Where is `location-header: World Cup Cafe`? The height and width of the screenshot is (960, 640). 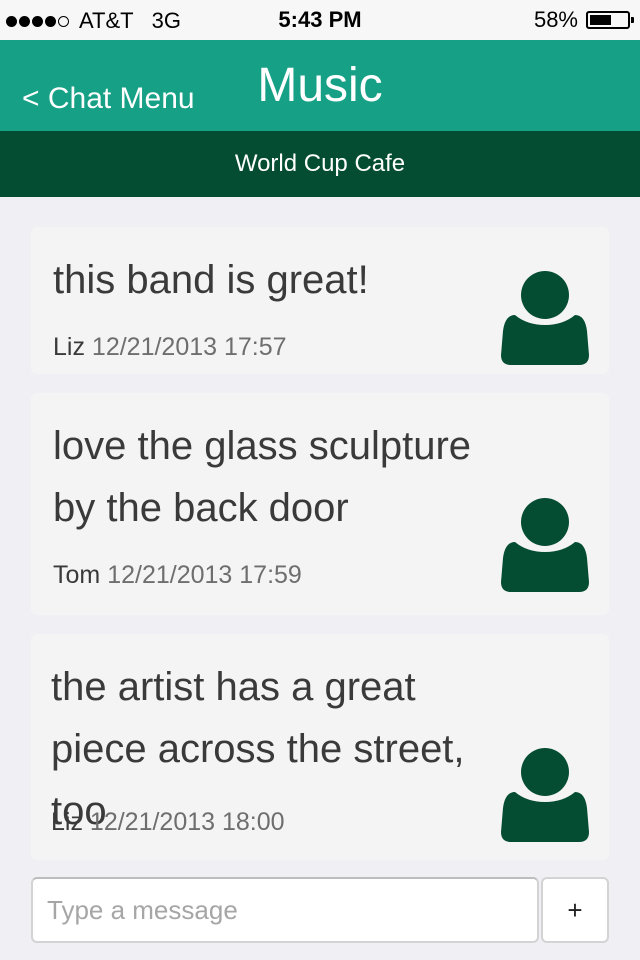 location-header: World Cup Cafe is located at coordinates (320, 164).